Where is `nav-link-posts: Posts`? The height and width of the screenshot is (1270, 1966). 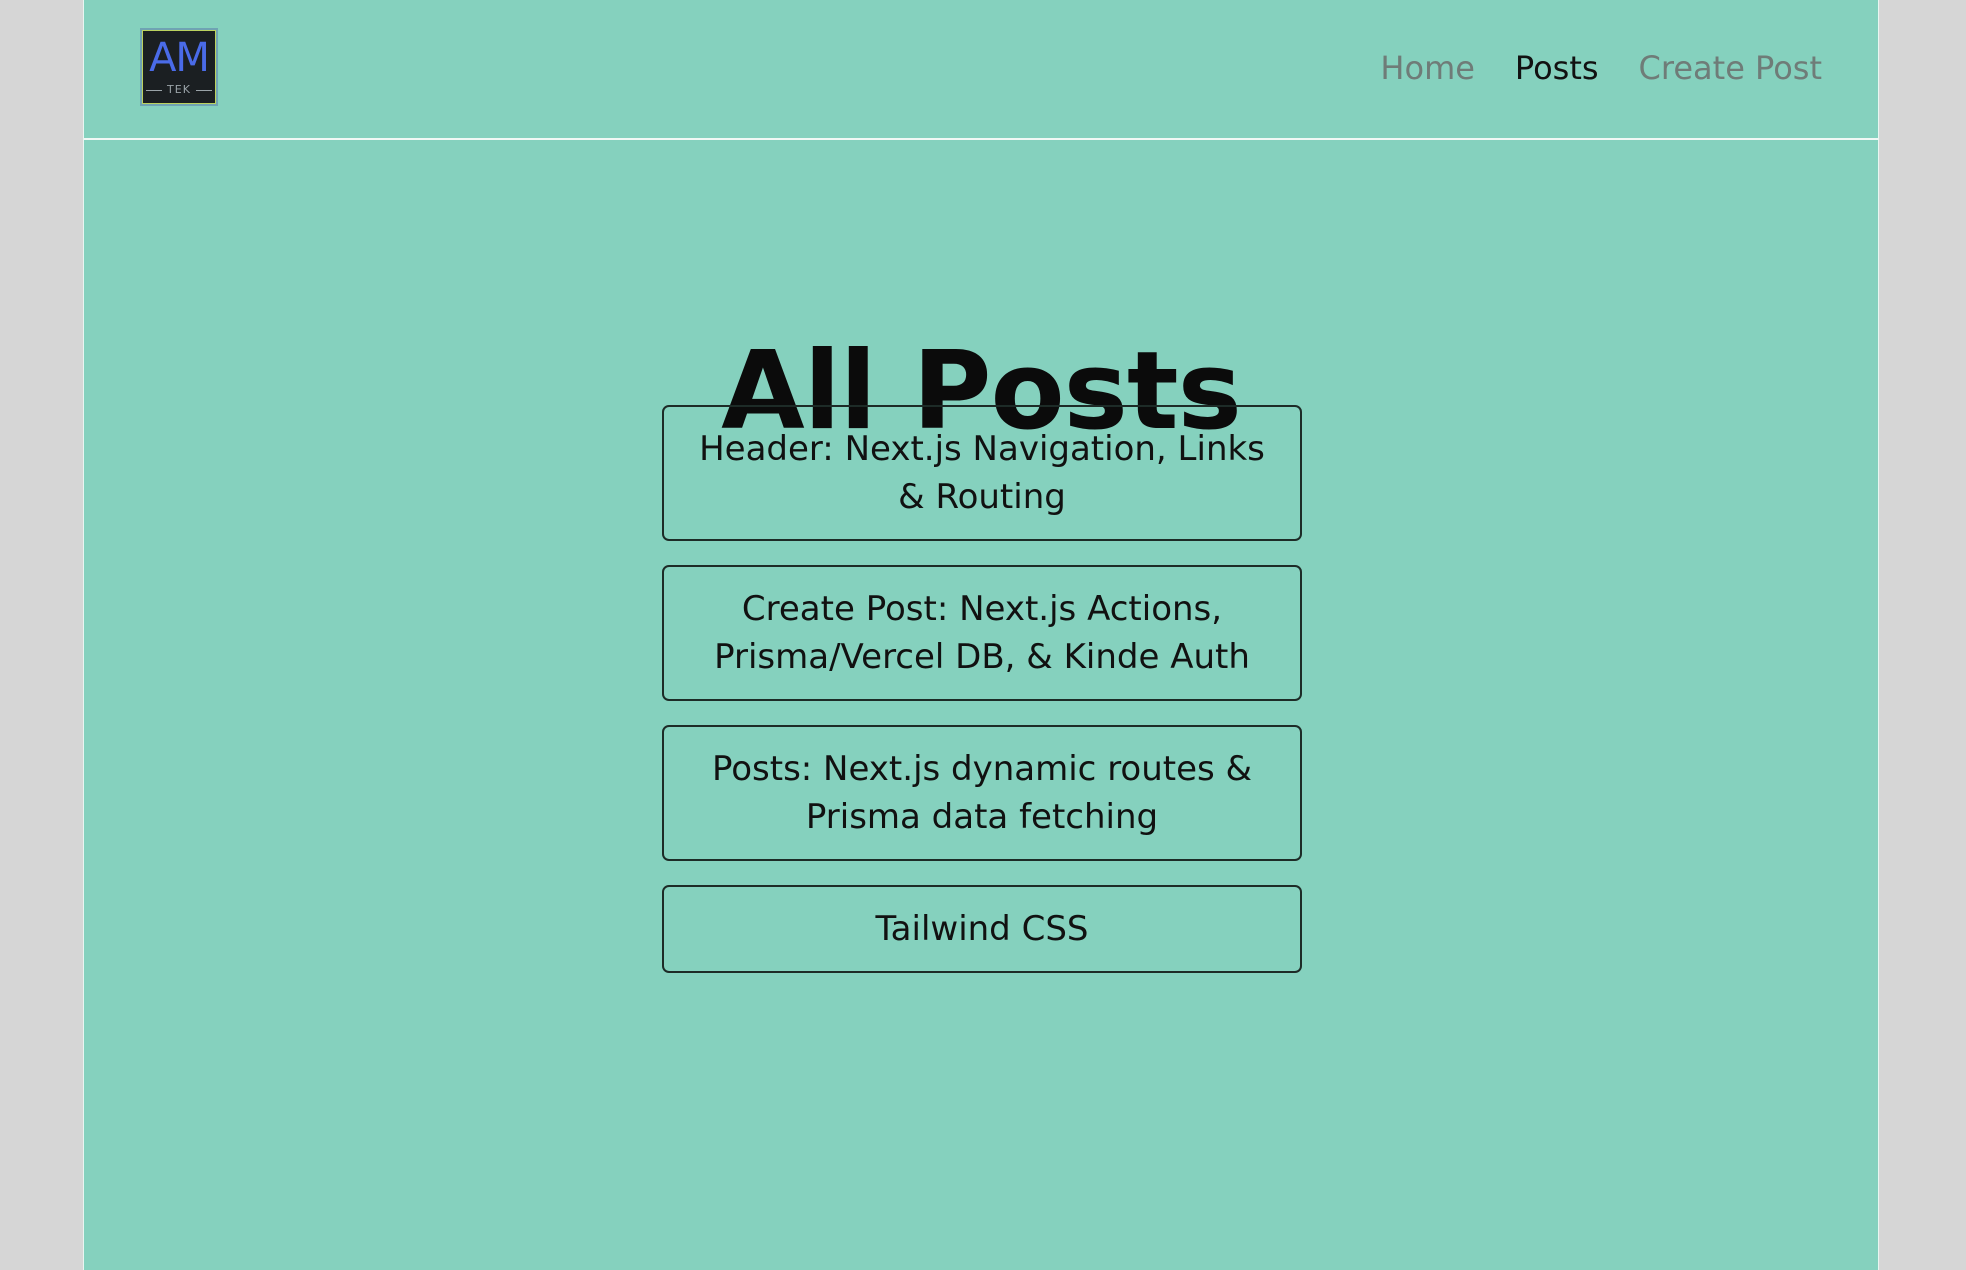 nav-link-posts: Posts is located at coordinates (1557, 68).